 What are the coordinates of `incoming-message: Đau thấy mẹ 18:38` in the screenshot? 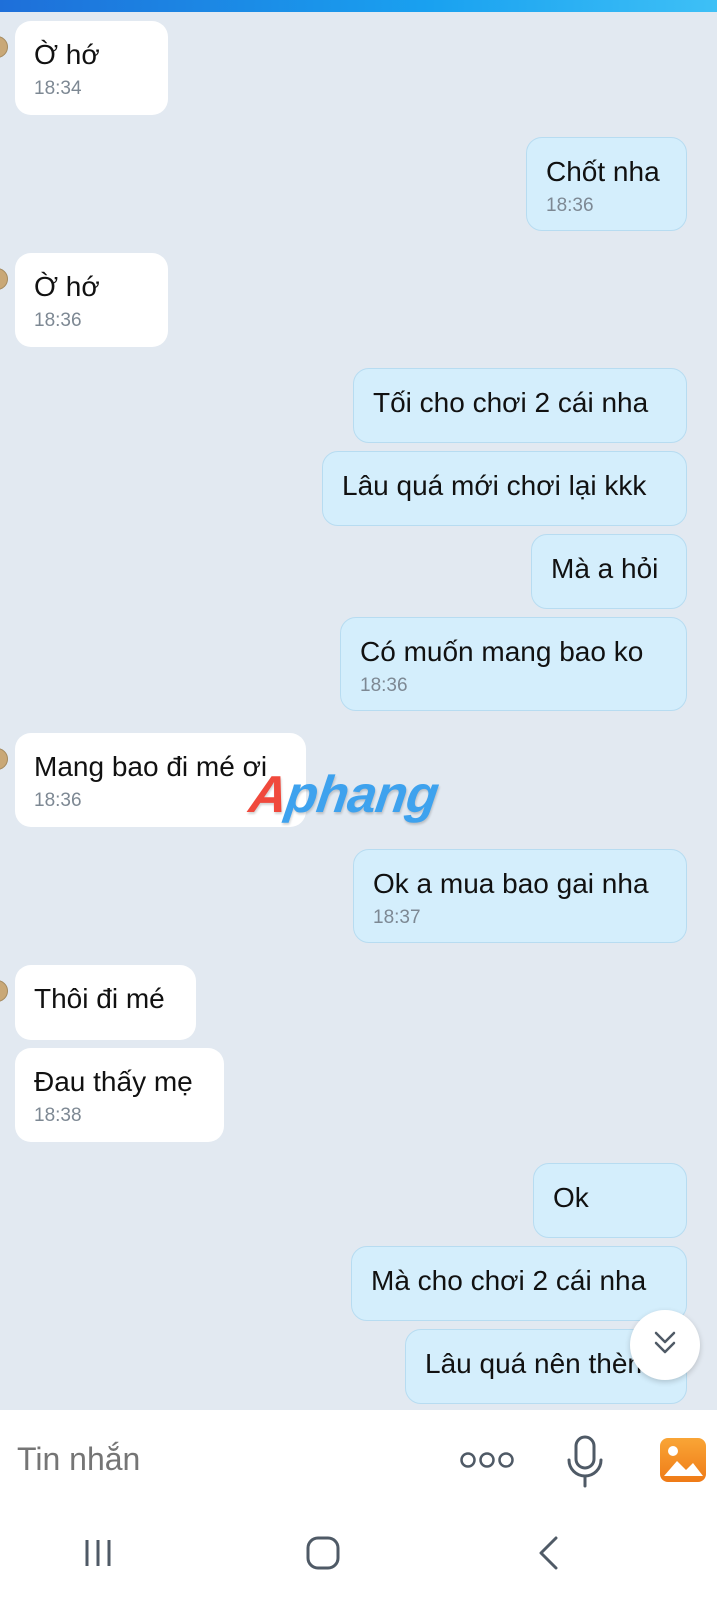 It's located at (119, 1095).